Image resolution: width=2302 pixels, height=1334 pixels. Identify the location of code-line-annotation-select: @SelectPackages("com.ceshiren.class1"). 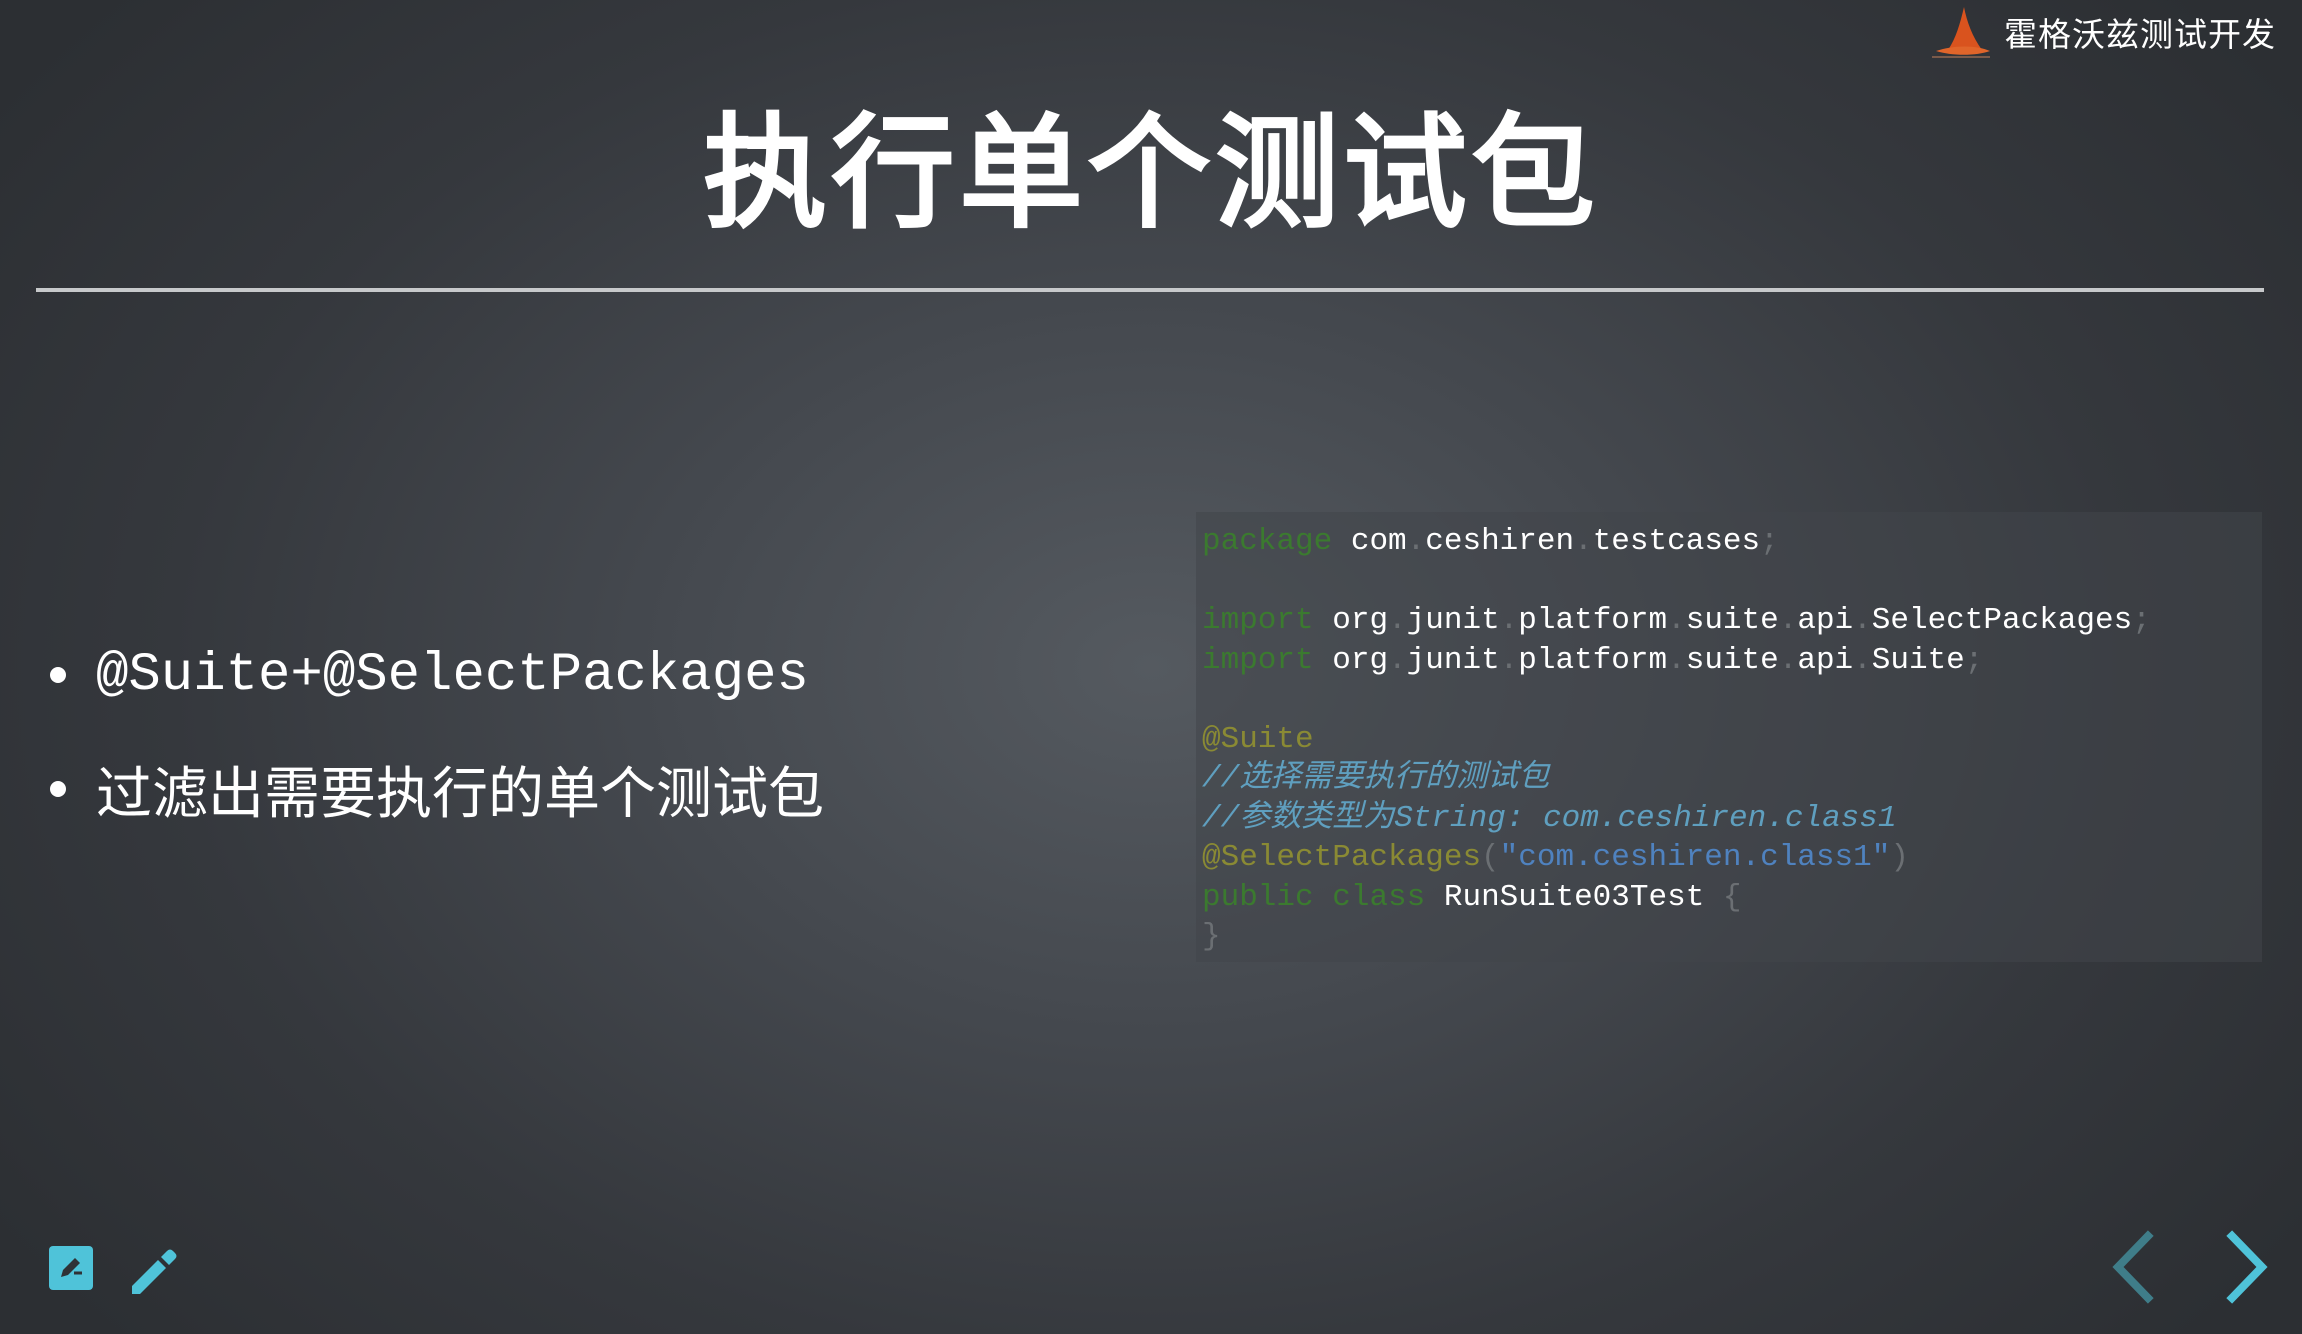
(1555, 857).